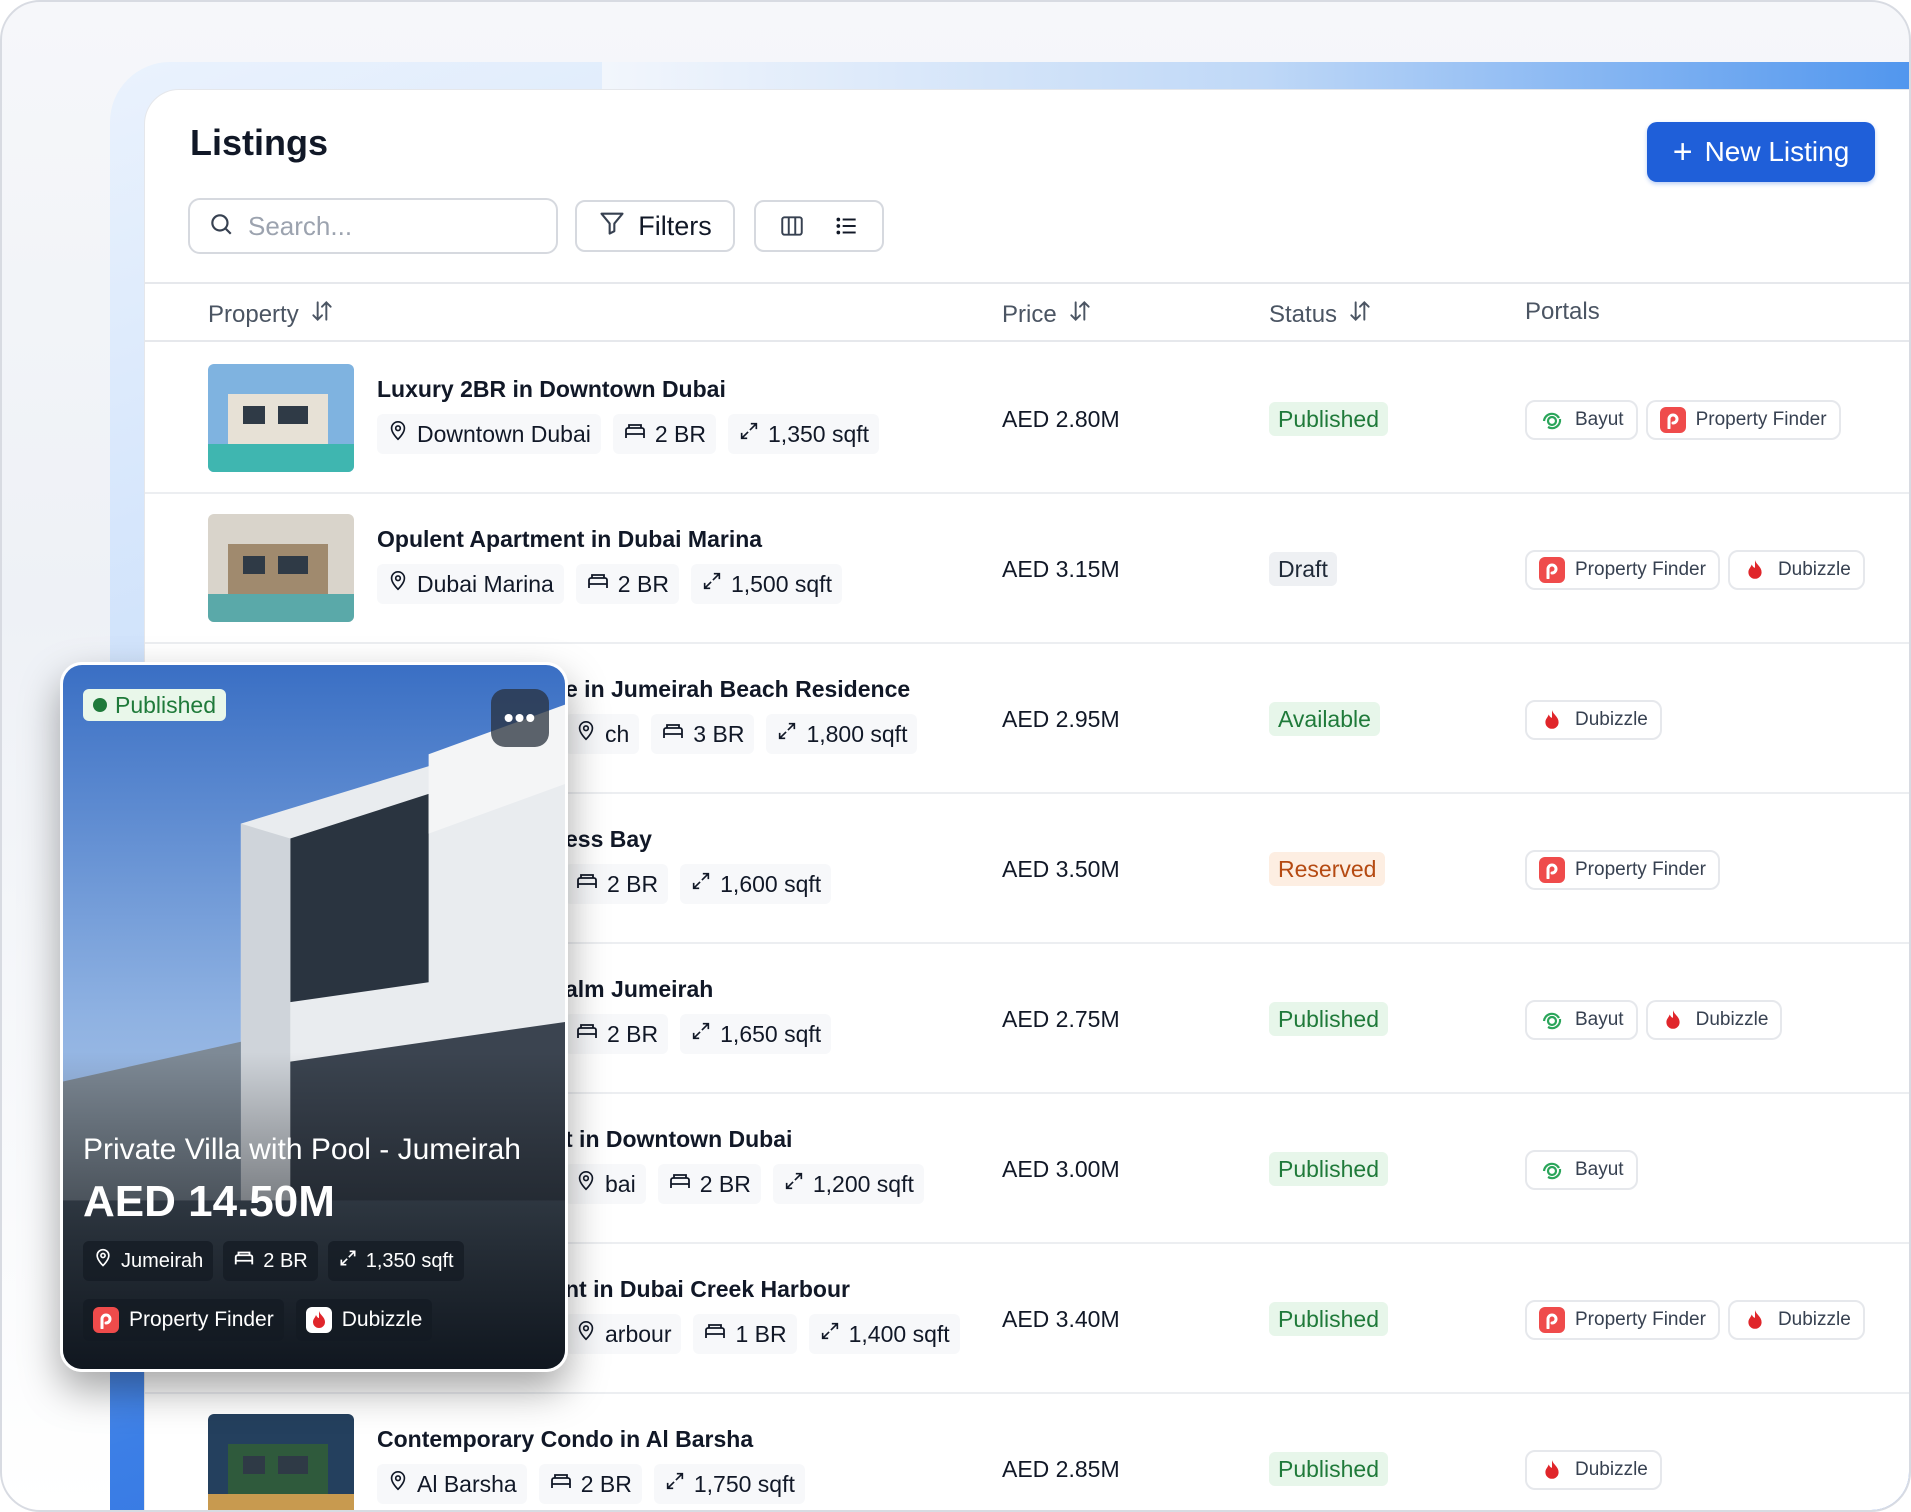 The width and height of the screenshot is (1911, 1512). I want to click on card-portal-property-finder: Property Finder, so click(183, 1320).